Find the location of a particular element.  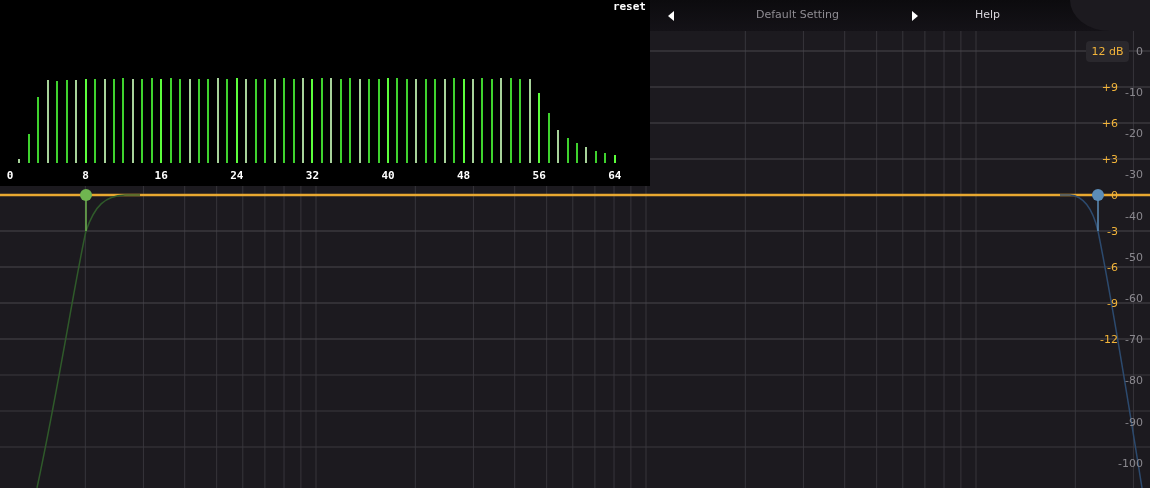

gain-label: -3 is located at coordinates (1112, 231).